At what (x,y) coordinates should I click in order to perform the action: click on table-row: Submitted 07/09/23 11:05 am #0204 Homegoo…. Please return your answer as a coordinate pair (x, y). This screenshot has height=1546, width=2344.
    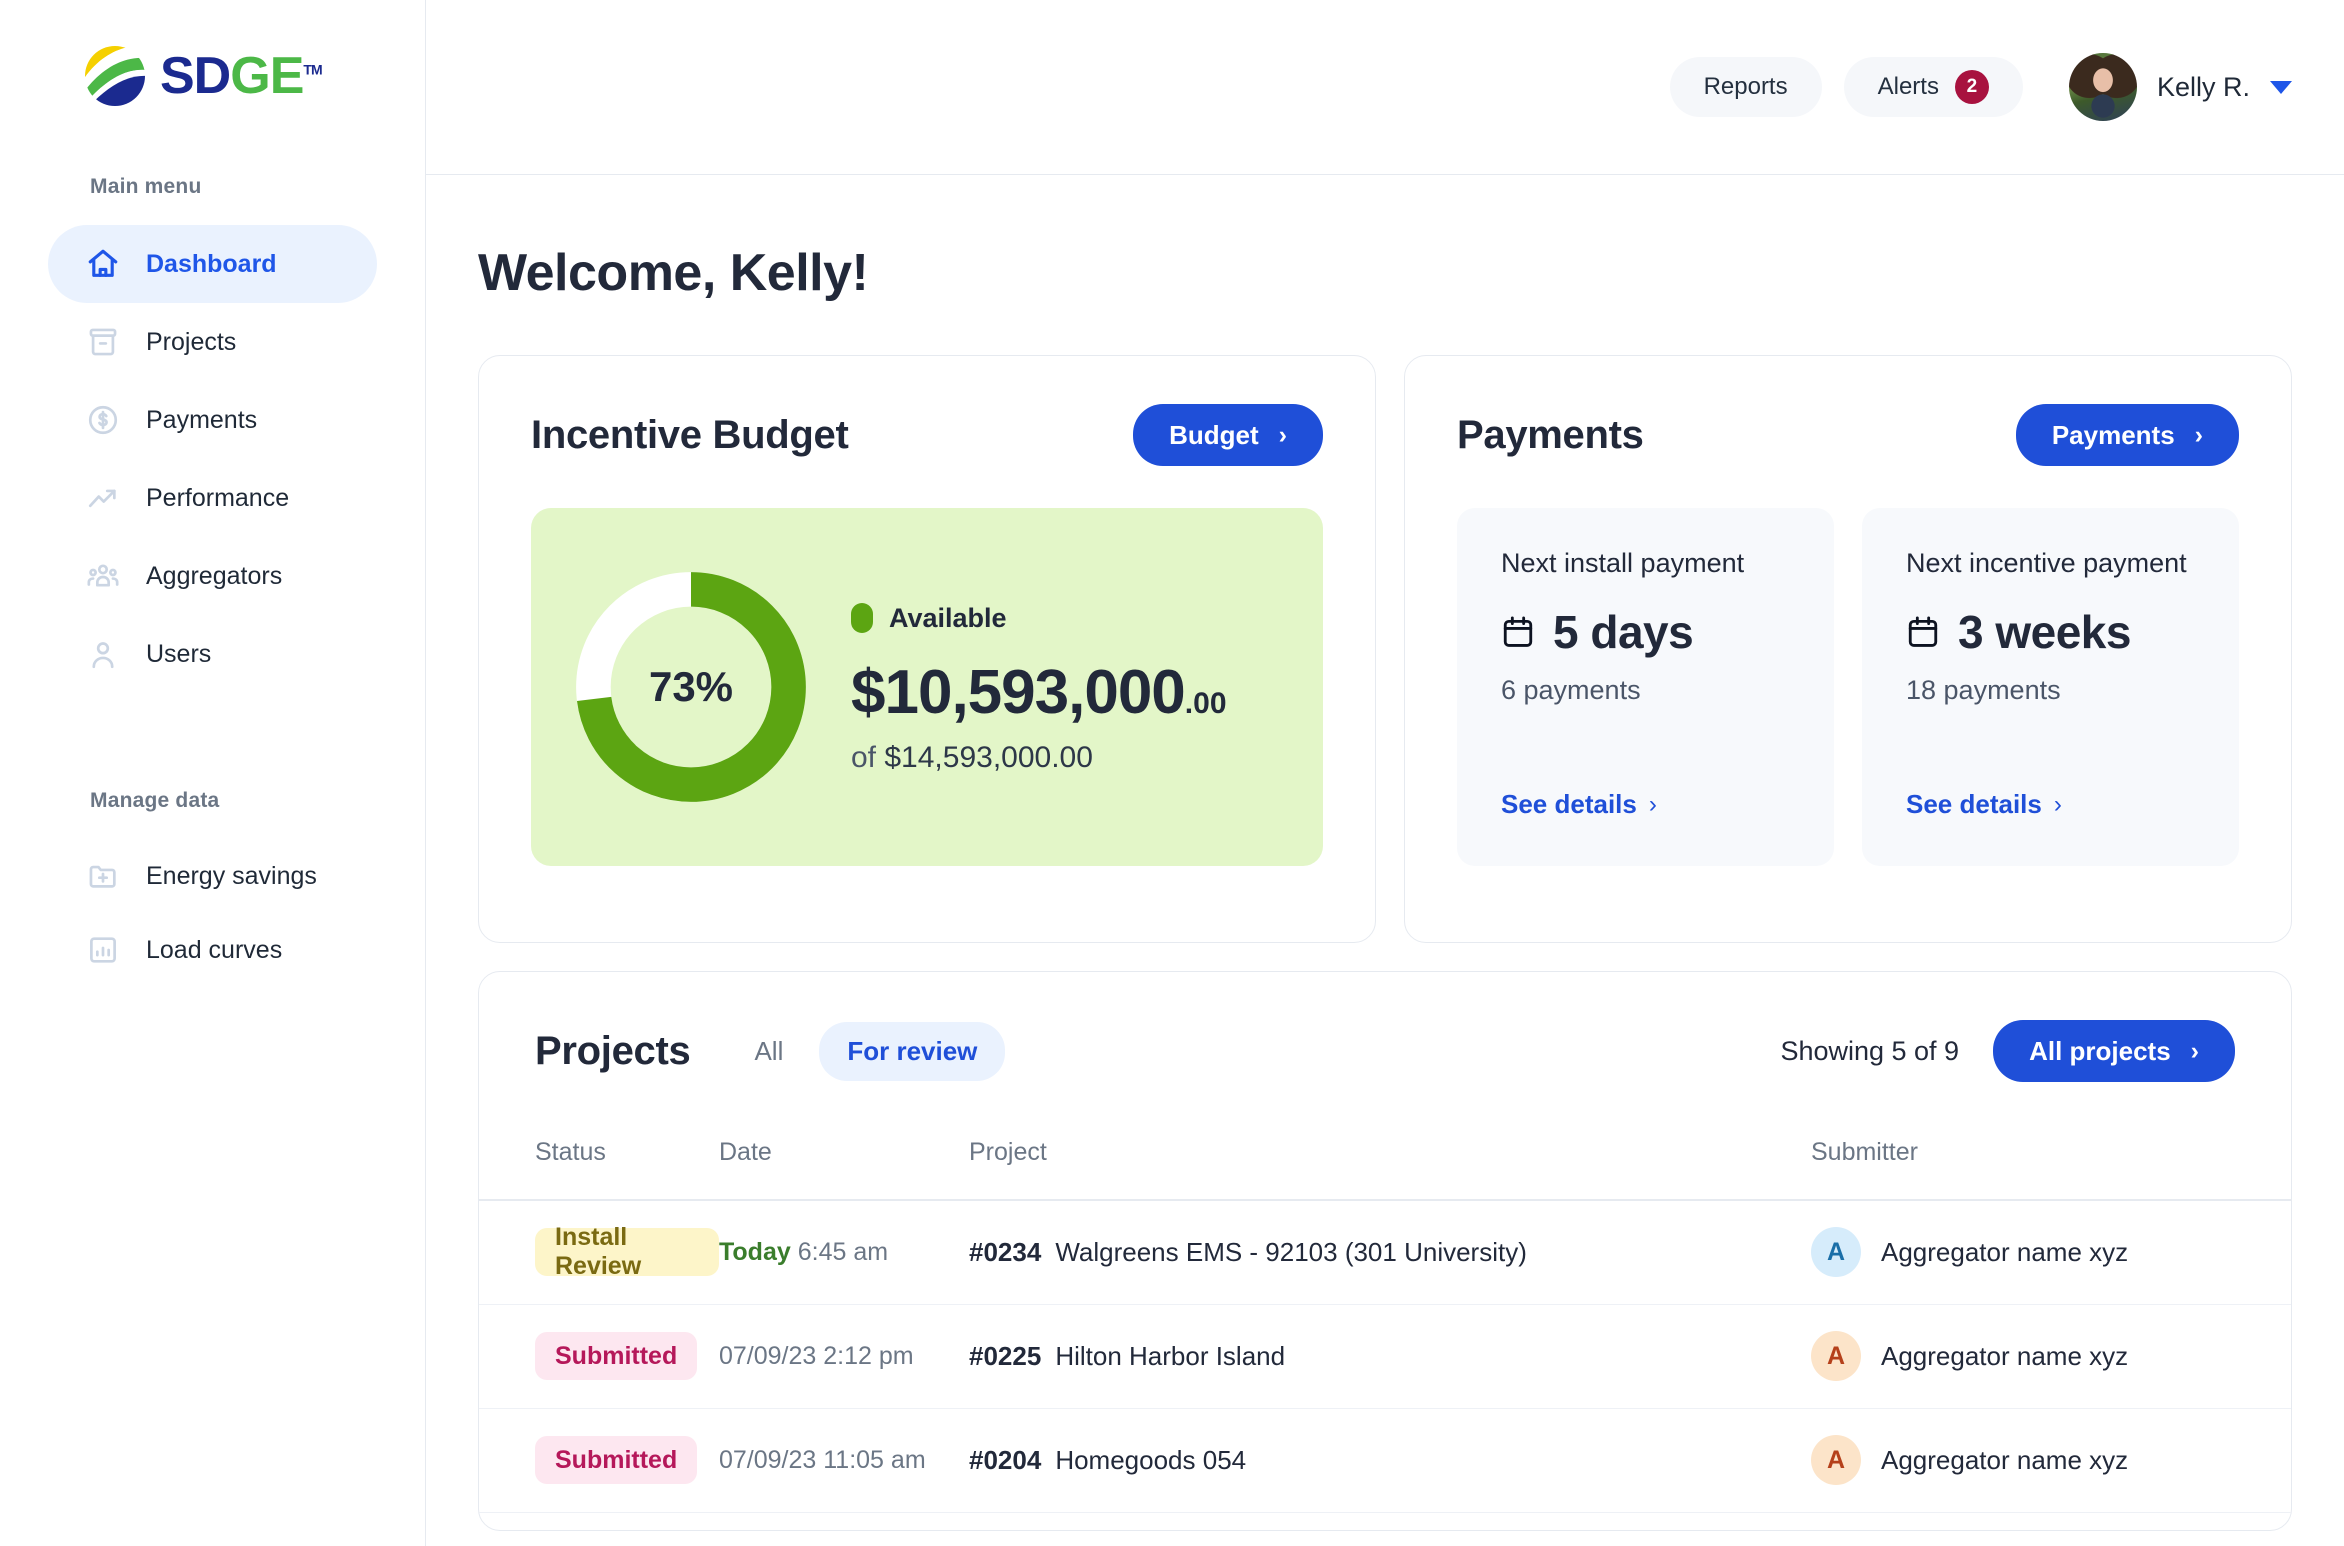
    Looking at the image, I should click on (1385, 1460).